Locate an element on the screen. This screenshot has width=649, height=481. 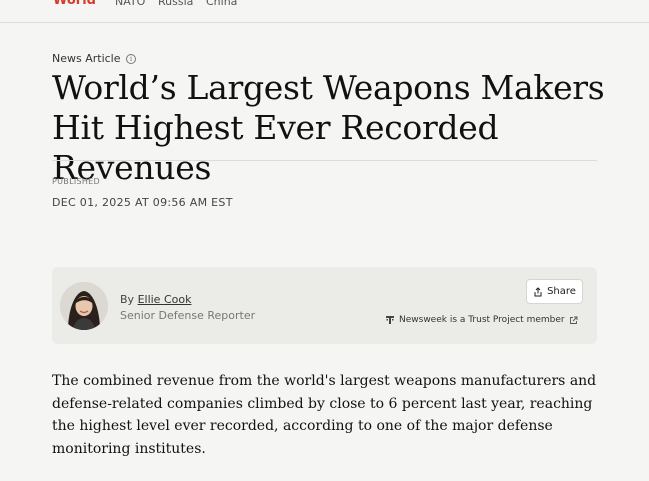
top-navigation: World NATO Russia China is located at coordinates (324, 11).